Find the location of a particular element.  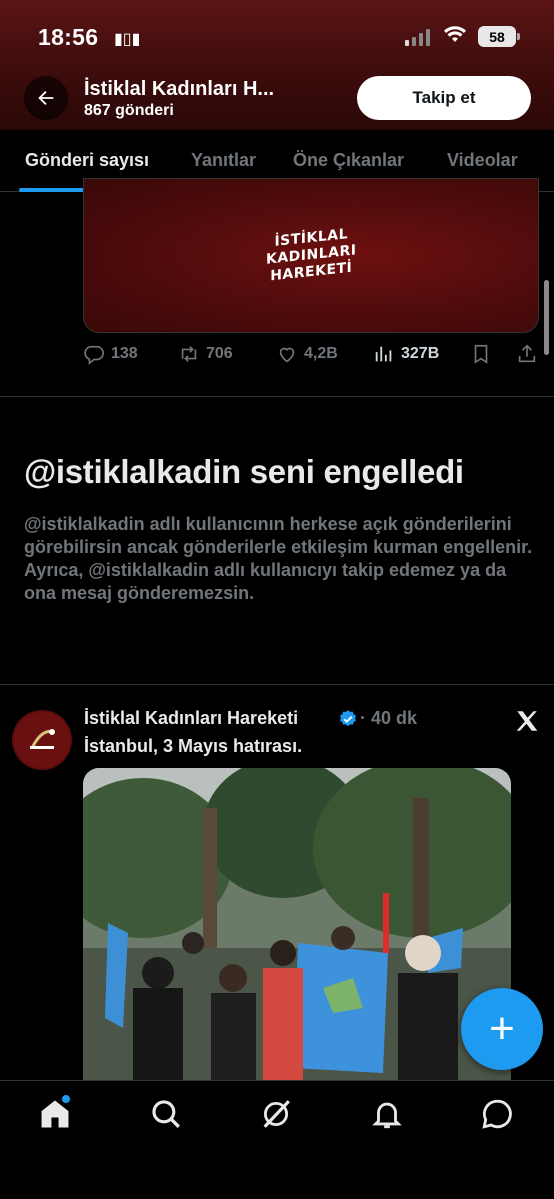

like-button: 4,2B is located at coordinates (307, 354).